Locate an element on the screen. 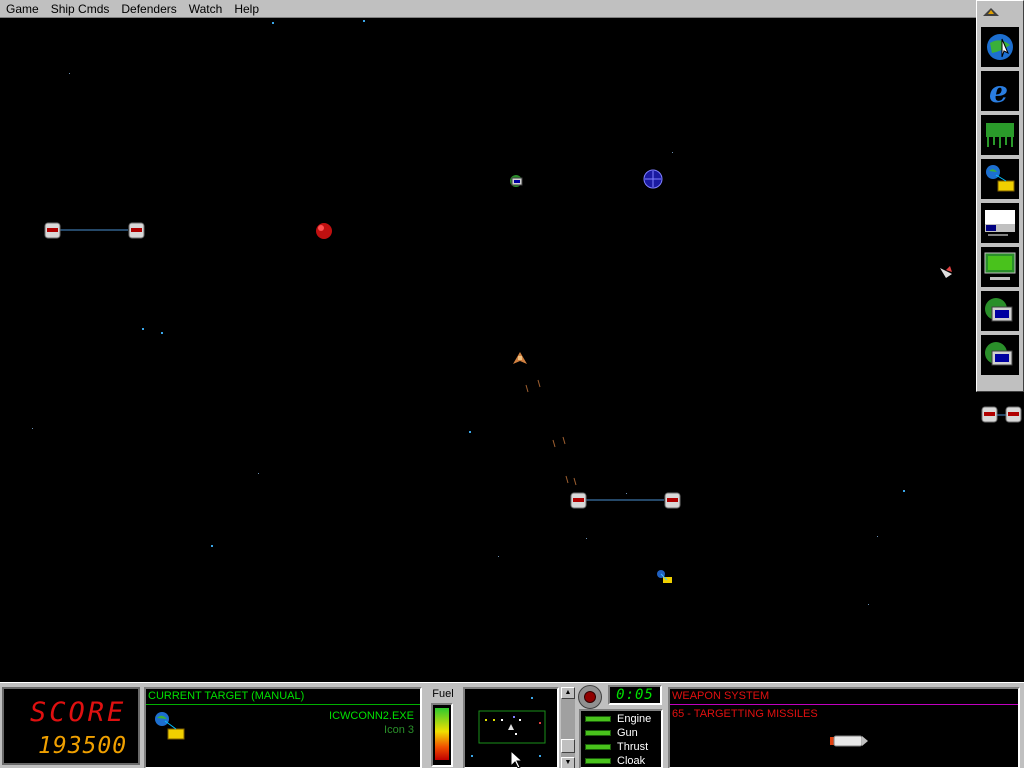 Image resolution: width=1024 pixels, height=768 pixels. menu-defenders: Defenders is located at coordinates (148, 9).